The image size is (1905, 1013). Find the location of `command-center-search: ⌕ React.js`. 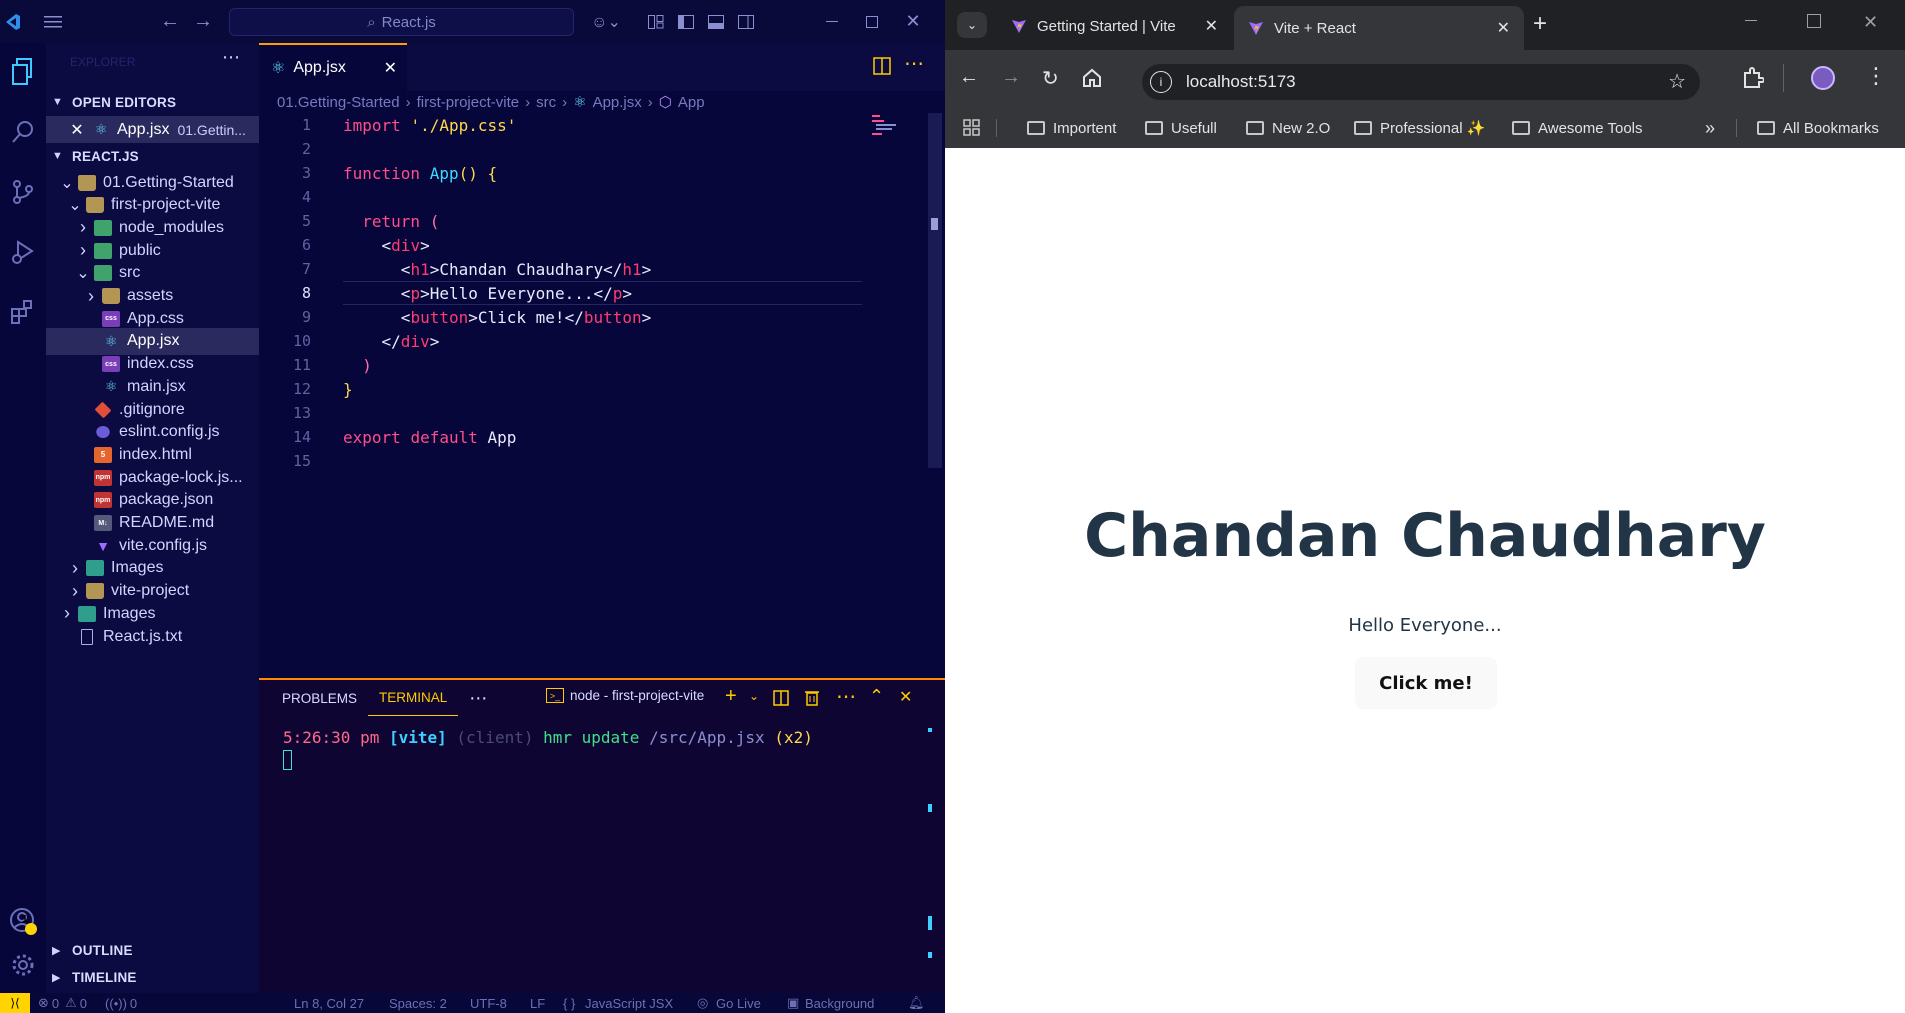

command-center-search: ⌕ React.js is located at coordinates (401, 22).